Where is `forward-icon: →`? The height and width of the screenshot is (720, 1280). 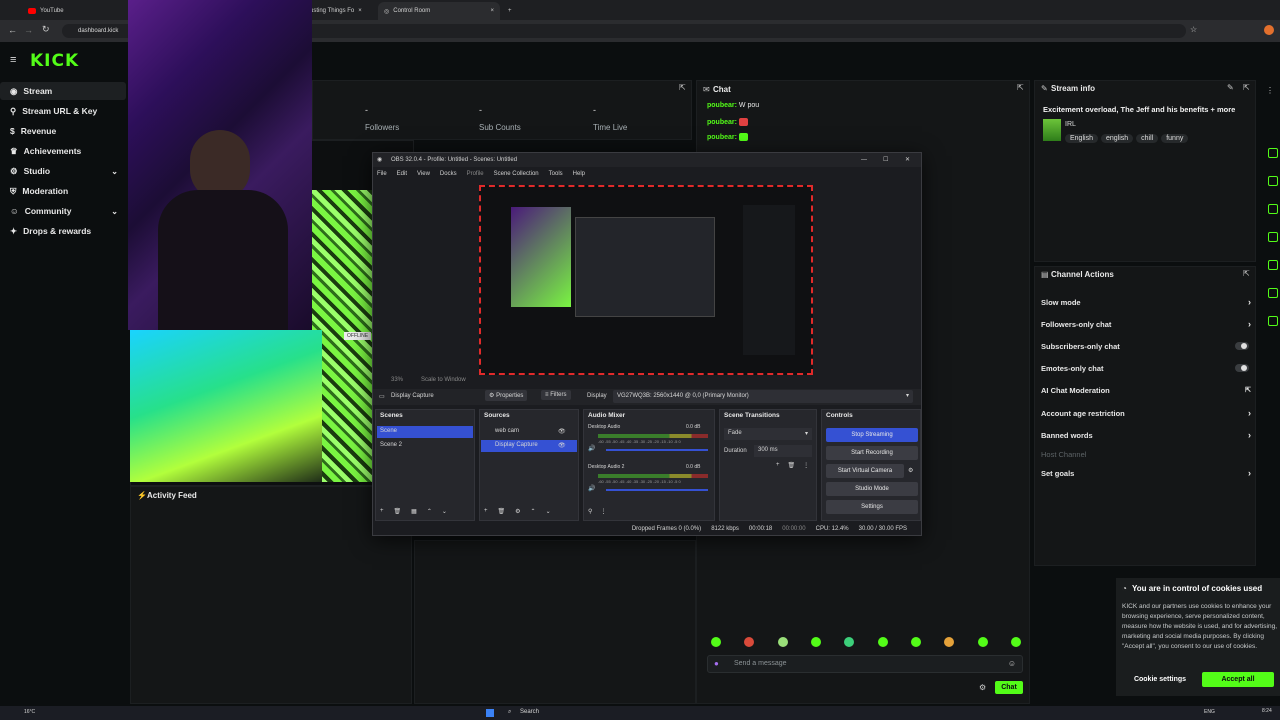 forward-icon: → is located at coordinates (28, 30).